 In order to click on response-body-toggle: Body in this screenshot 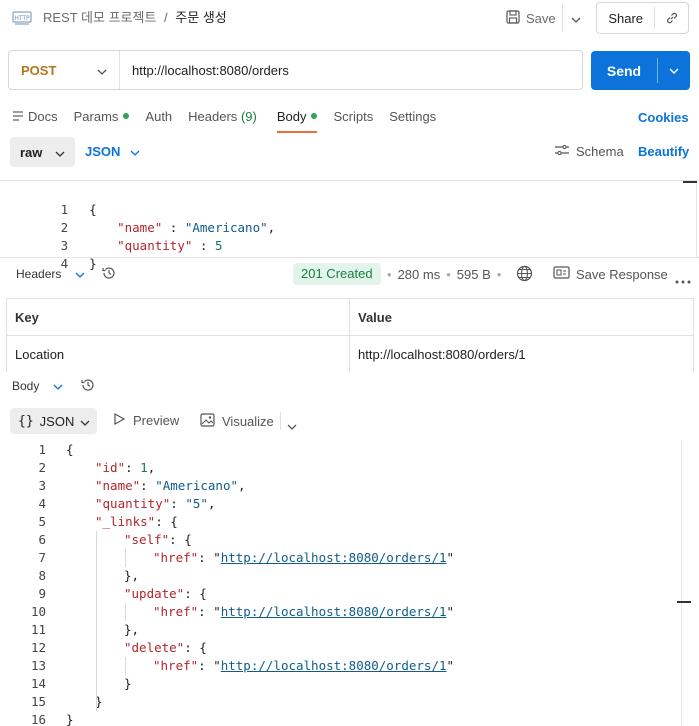, I will do `click(37, 385)`.